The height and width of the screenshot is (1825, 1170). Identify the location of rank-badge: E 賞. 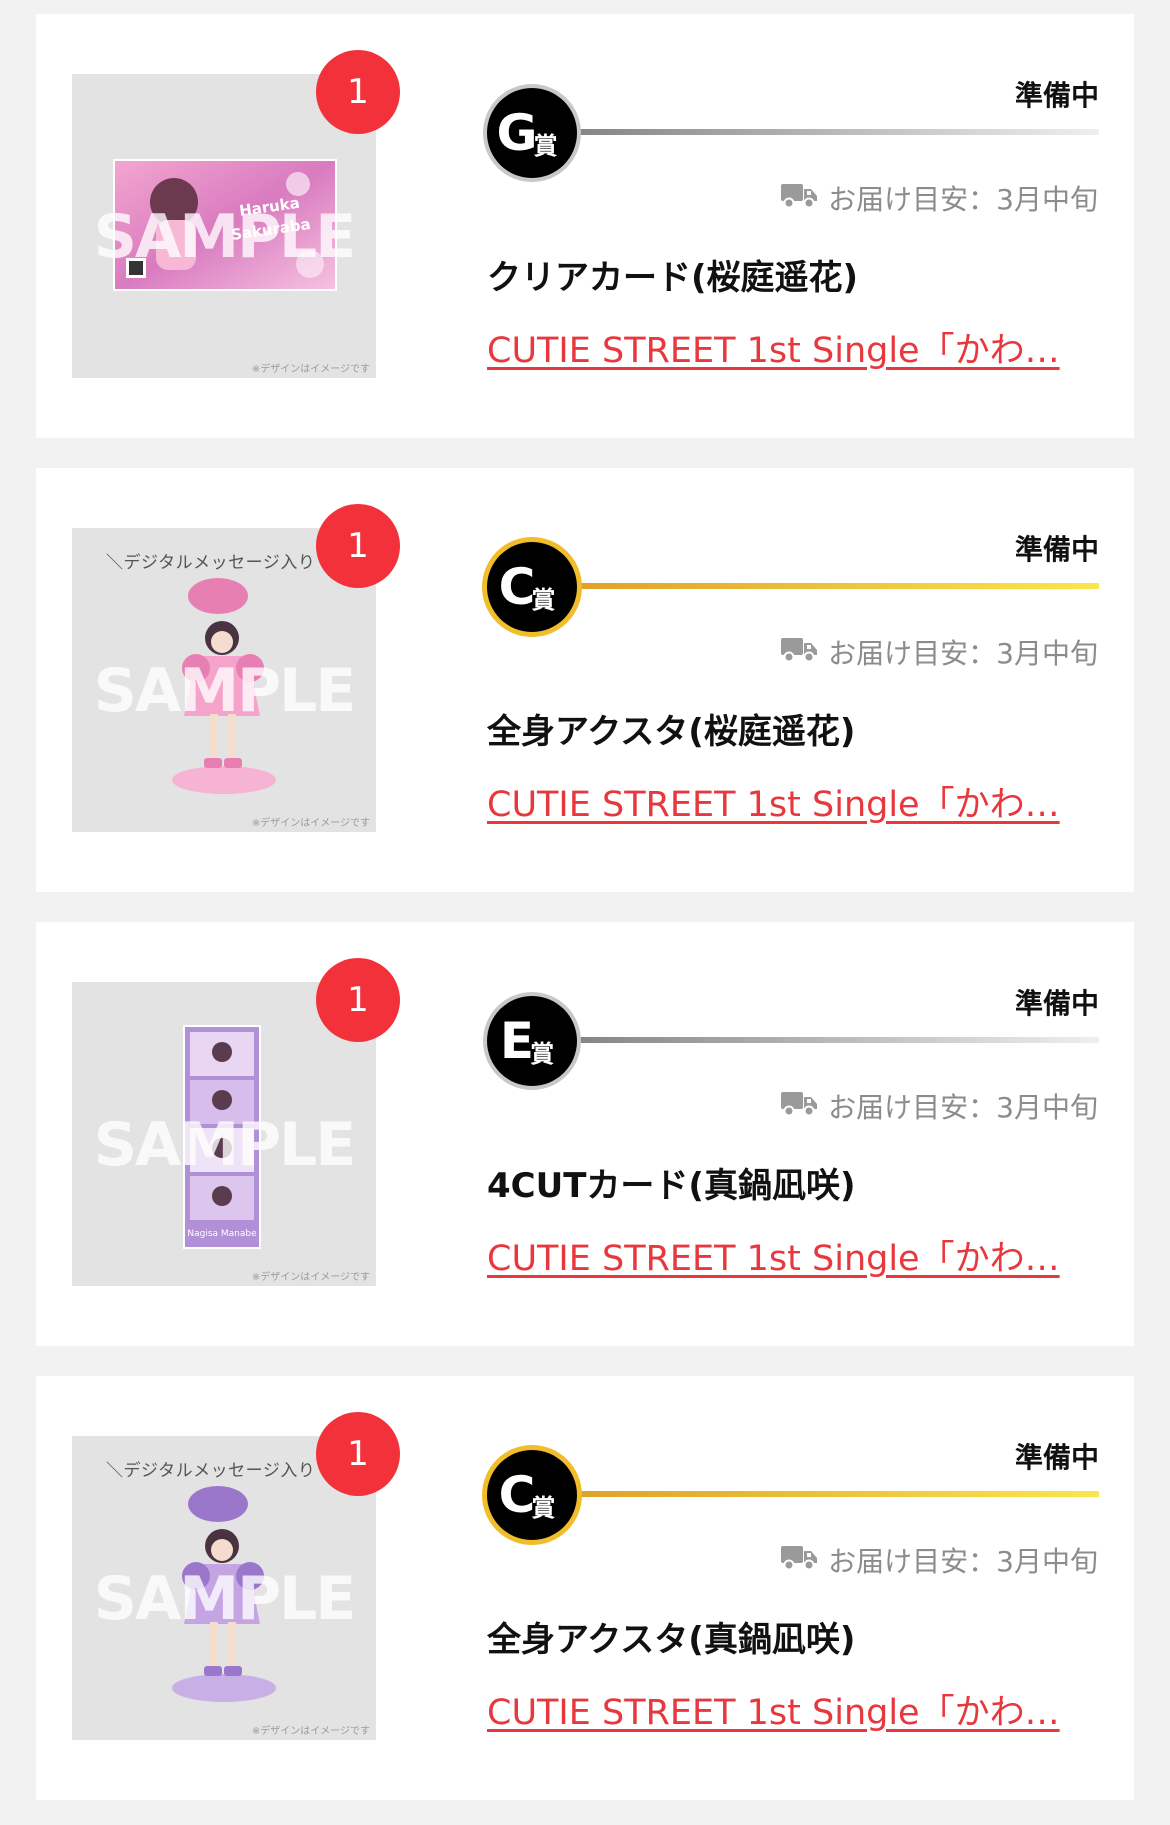
(532, 1041).